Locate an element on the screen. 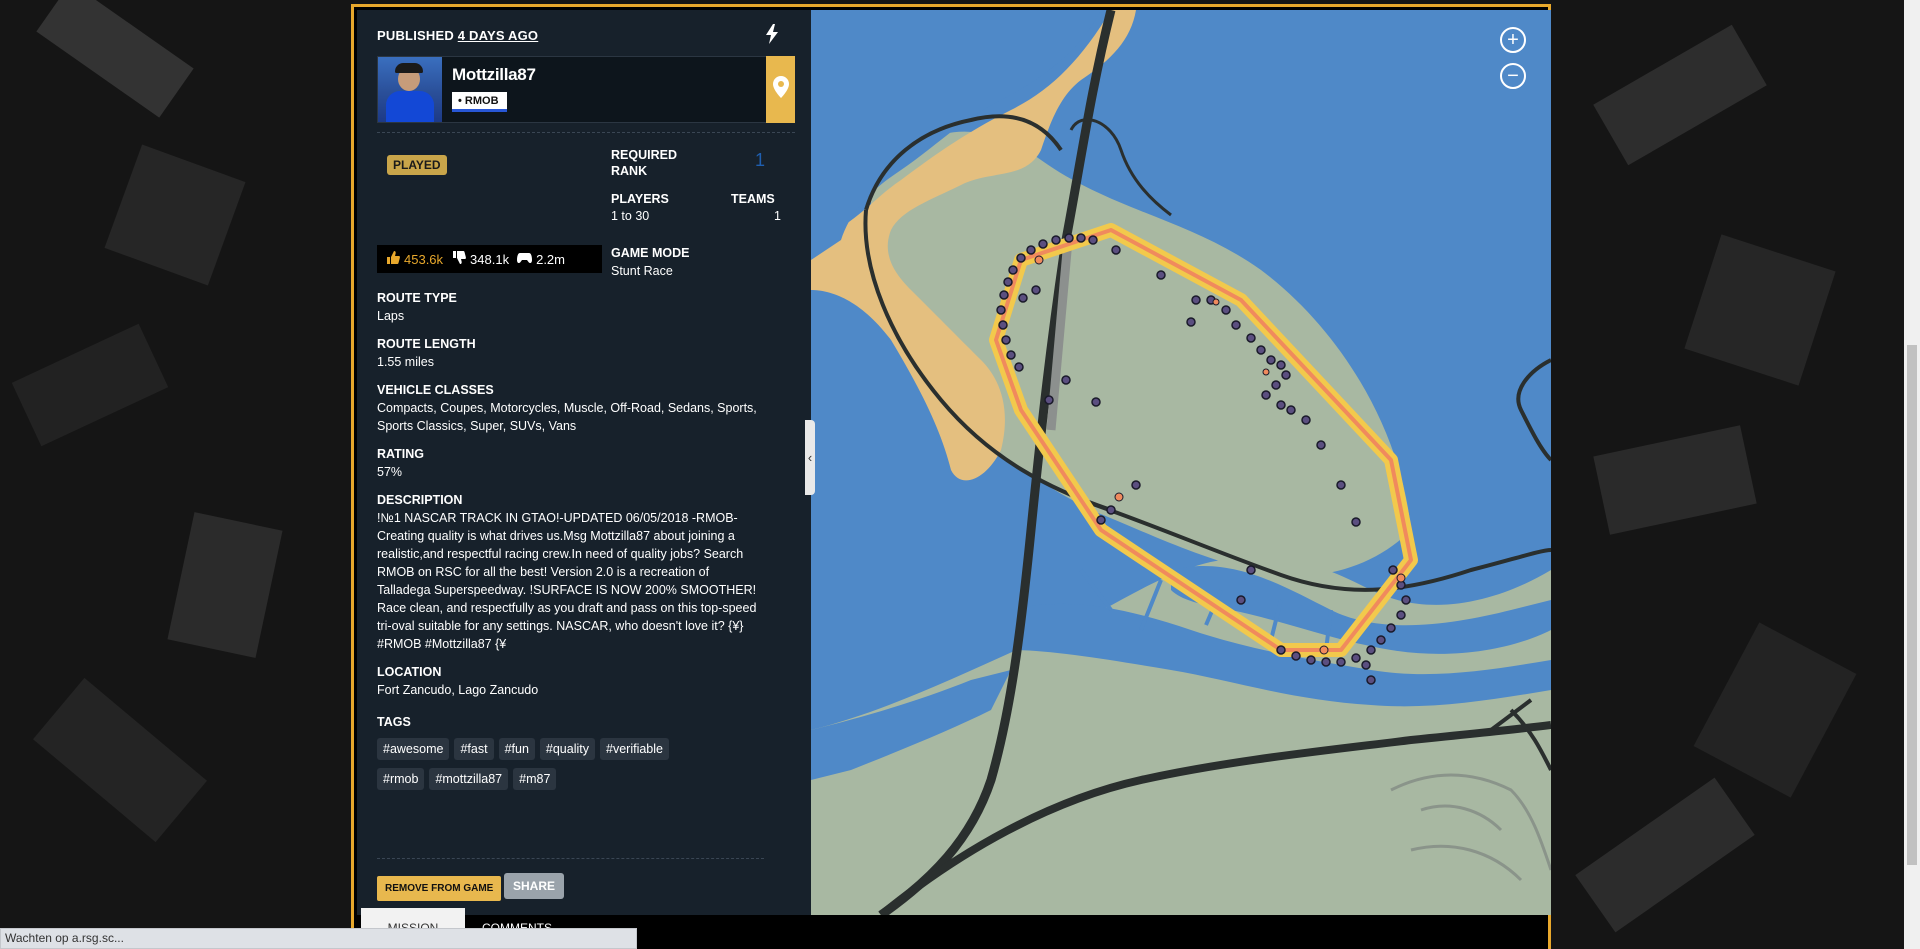 This screenshot has height=949, width=1920. collapse-panel-button: ‹ is located at coordinates (810, 457).